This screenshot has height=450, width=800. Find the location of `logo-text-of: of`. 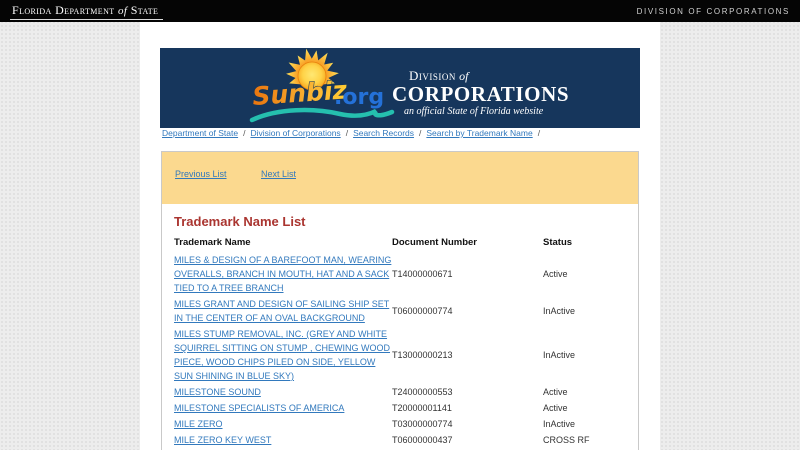

logo-text-of: of is located at coordinates (122, 10).